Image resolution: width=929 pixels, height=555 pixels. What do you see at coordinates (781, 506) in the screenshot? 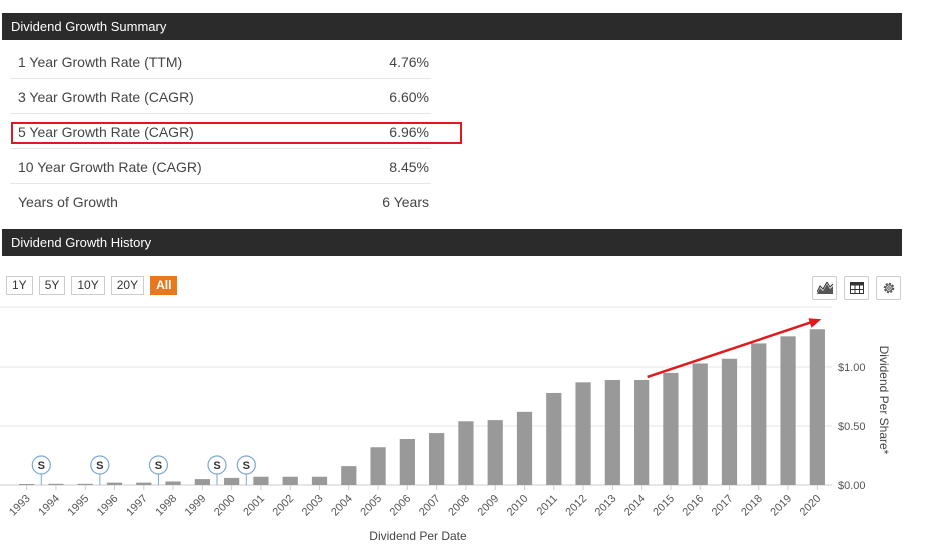
I see `x-tick-label: 2019` at bounding box center [781, 506].